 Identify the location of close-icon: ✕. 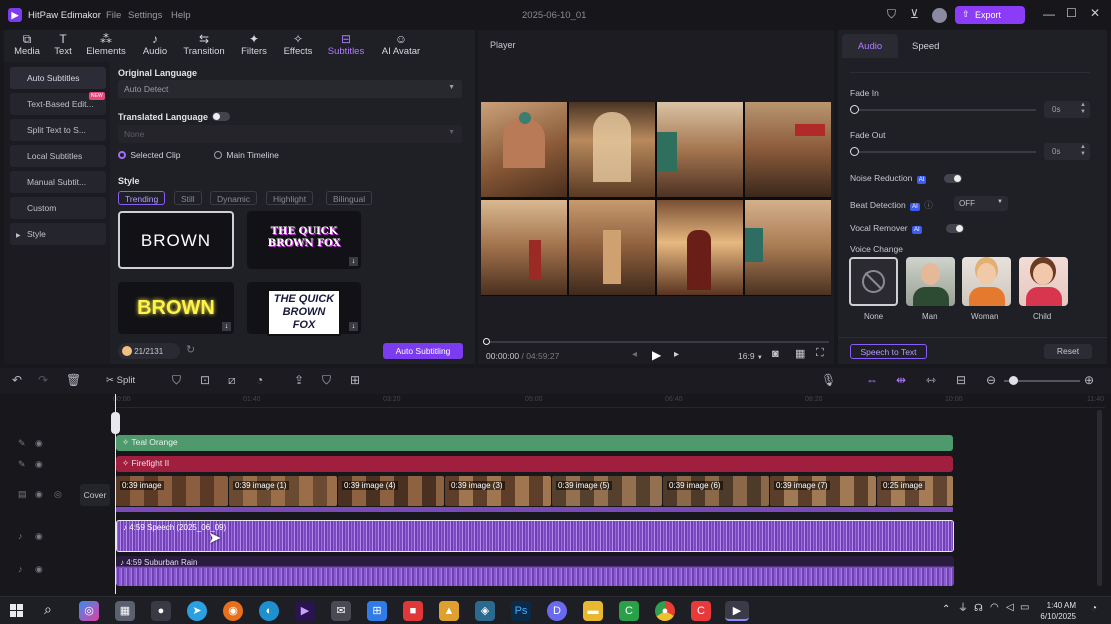
(1095, 13).